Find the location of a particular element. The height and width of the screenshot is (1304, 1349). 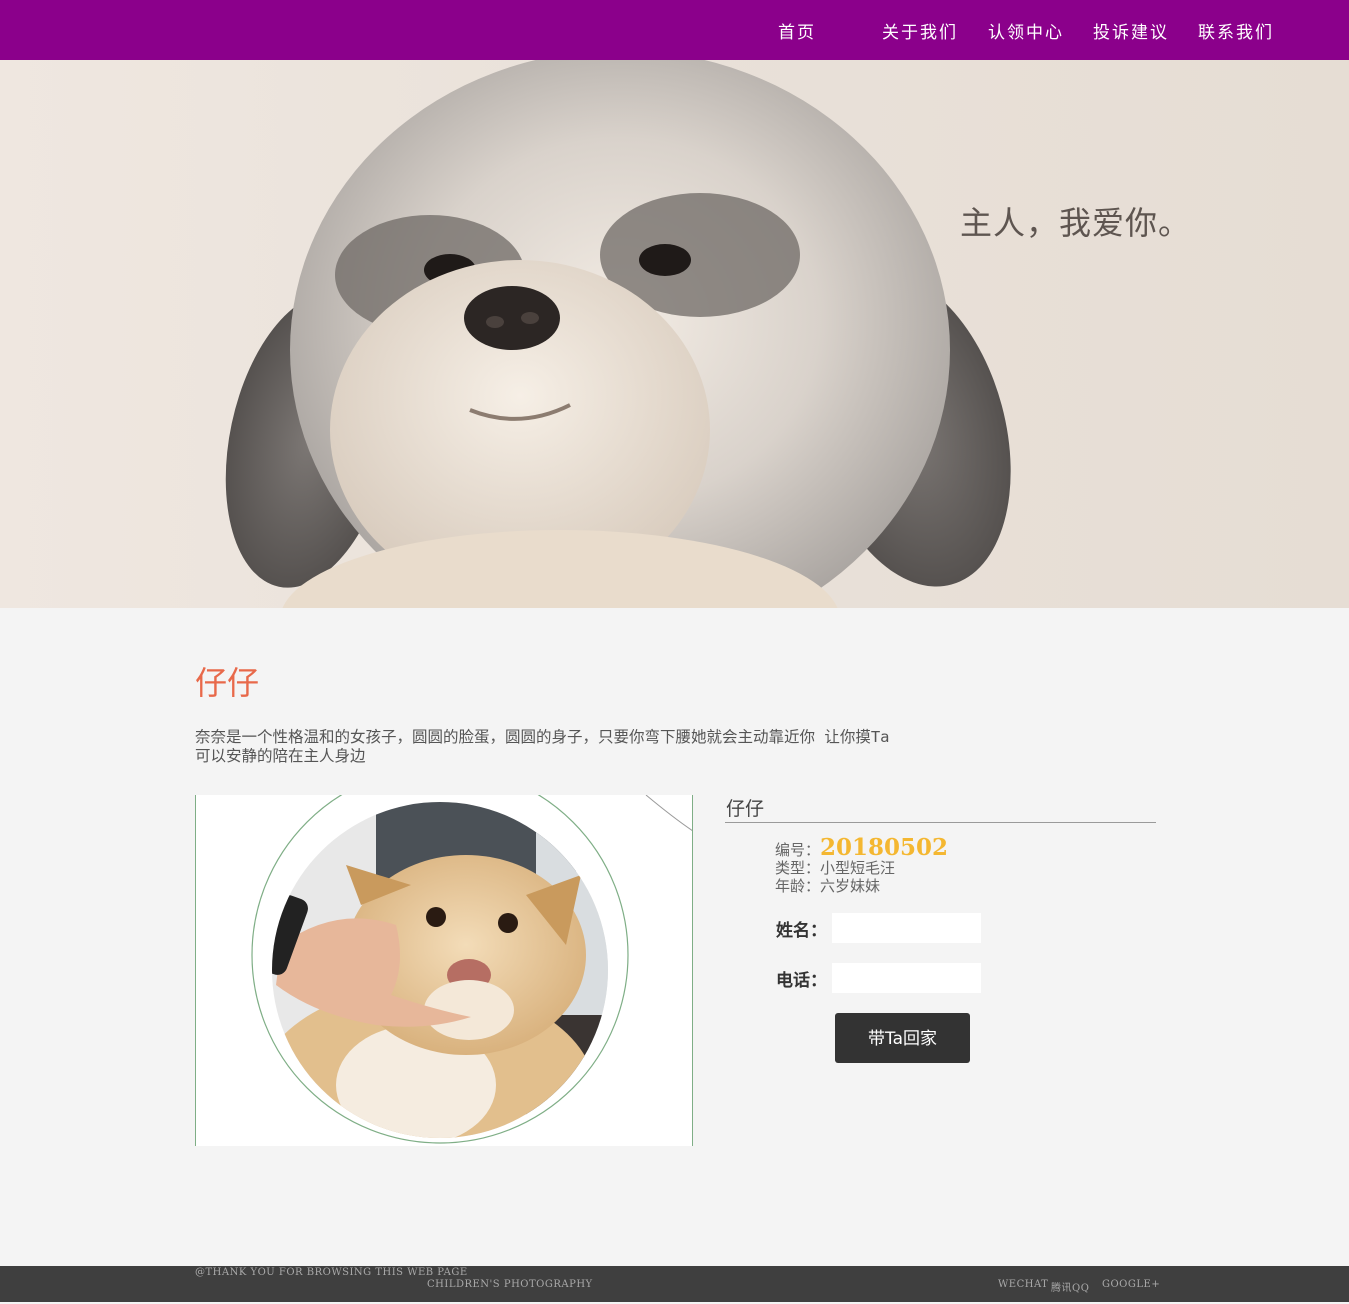

pet-age-value: 六岁妹妹 is located at coordinates (850, 886).